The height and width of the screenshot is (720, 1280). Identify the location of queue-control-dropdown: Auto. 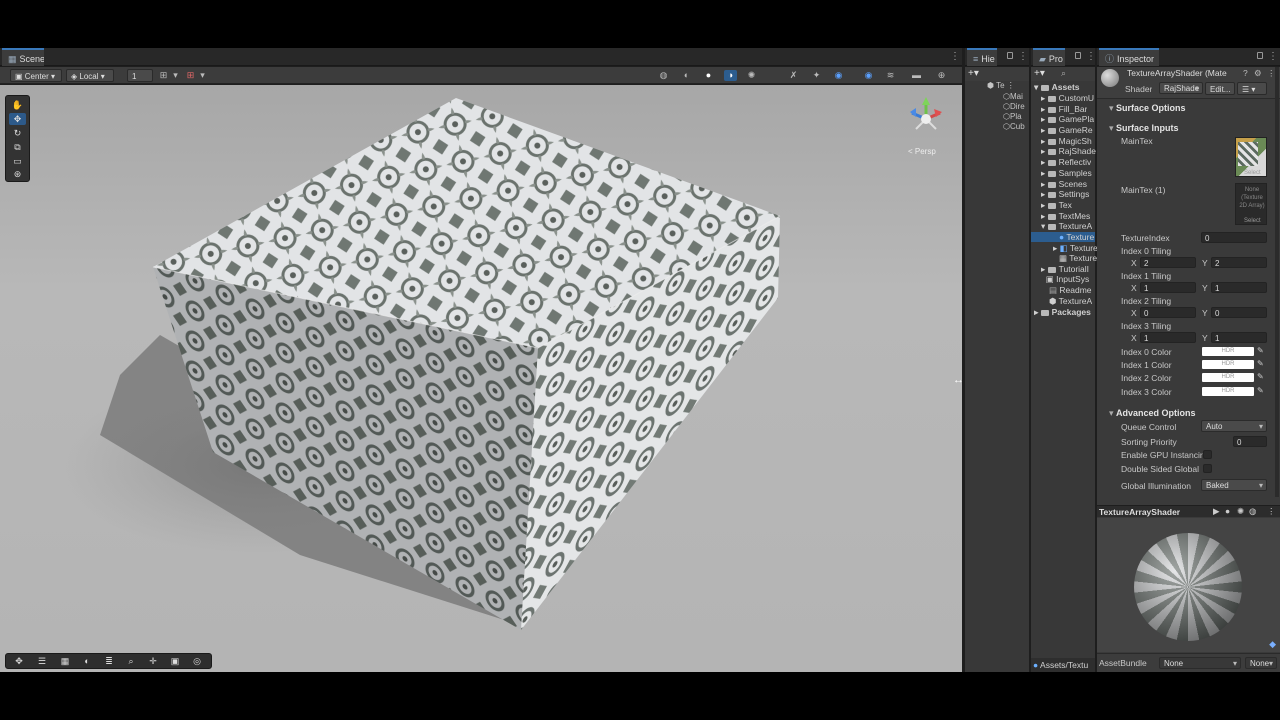
(1234, 426).